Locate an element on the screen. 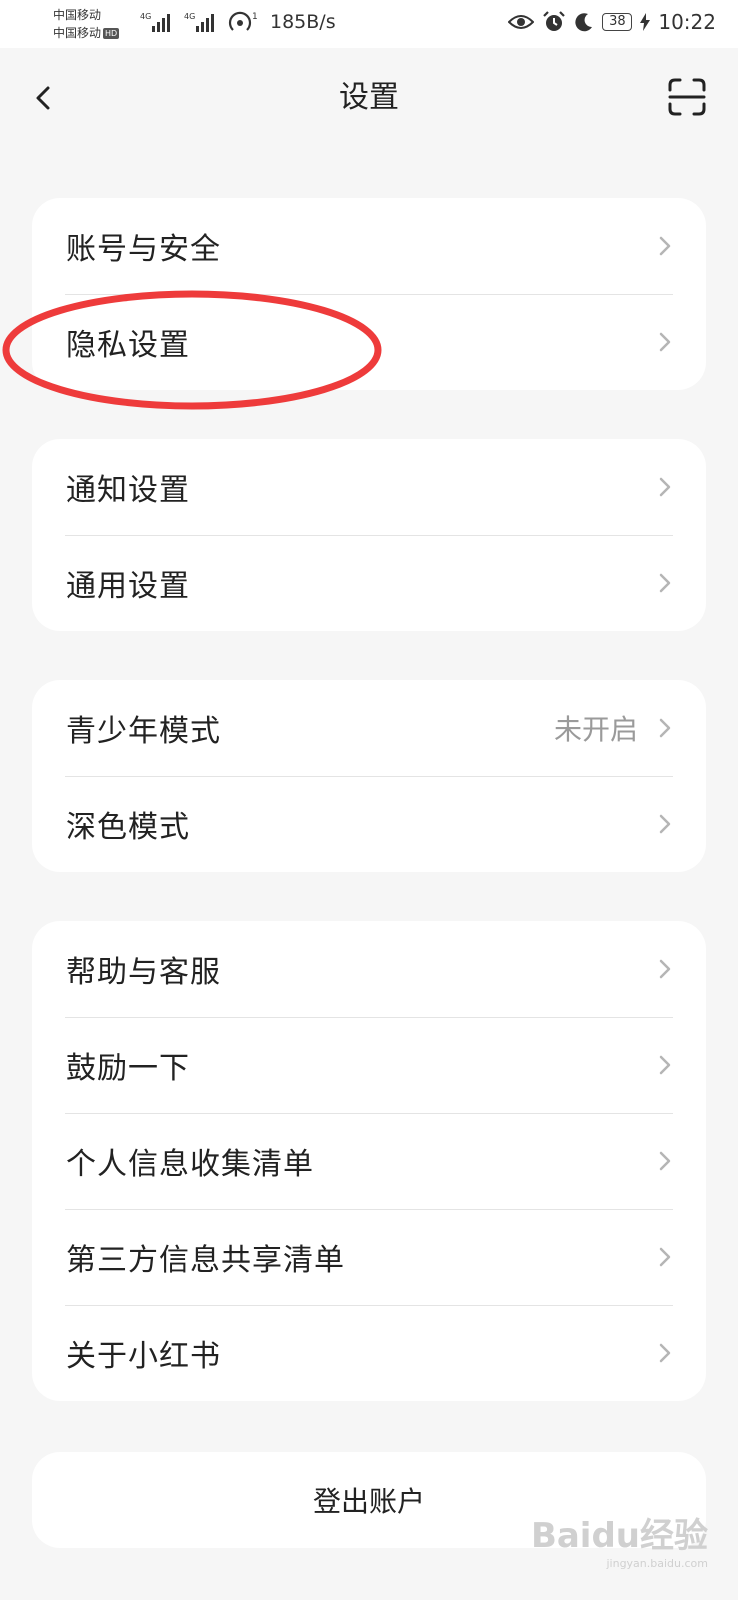  settings-item-label: 青少年模式 is located at coordinates (143, 731).